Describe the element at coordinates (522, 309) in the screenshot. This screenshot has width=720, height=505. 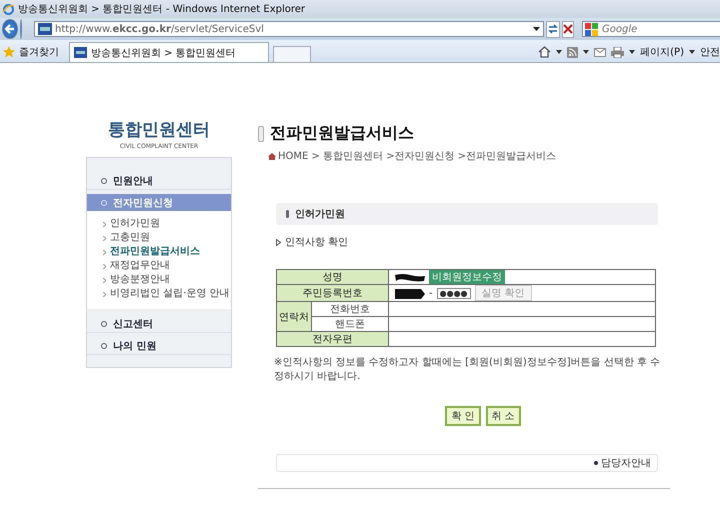
I see `phone-field` at that location.